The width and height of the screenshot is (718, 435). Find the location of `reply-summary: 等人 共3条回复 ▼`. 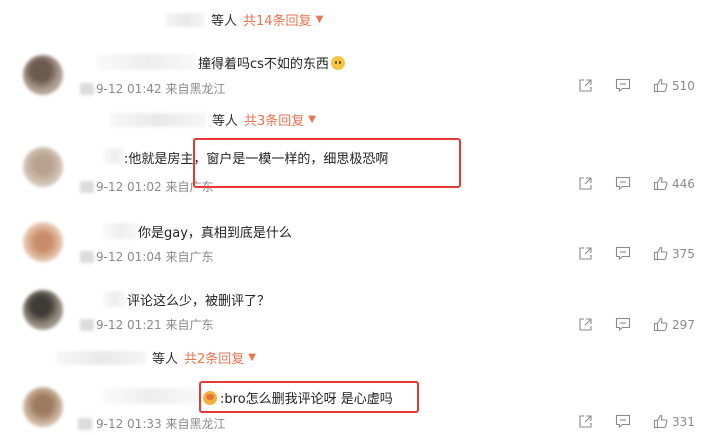

reply-summary: 等人 共3条回复 ▼ is located at coordinates (213, 119).